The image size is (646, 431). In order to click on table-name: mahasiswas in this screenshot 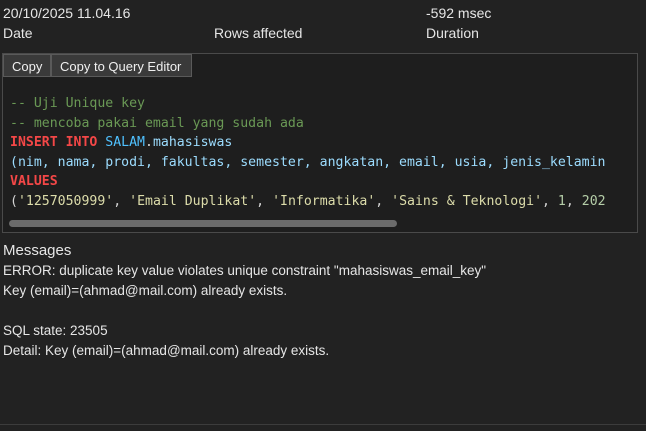, I will do `click(192, 143)`.